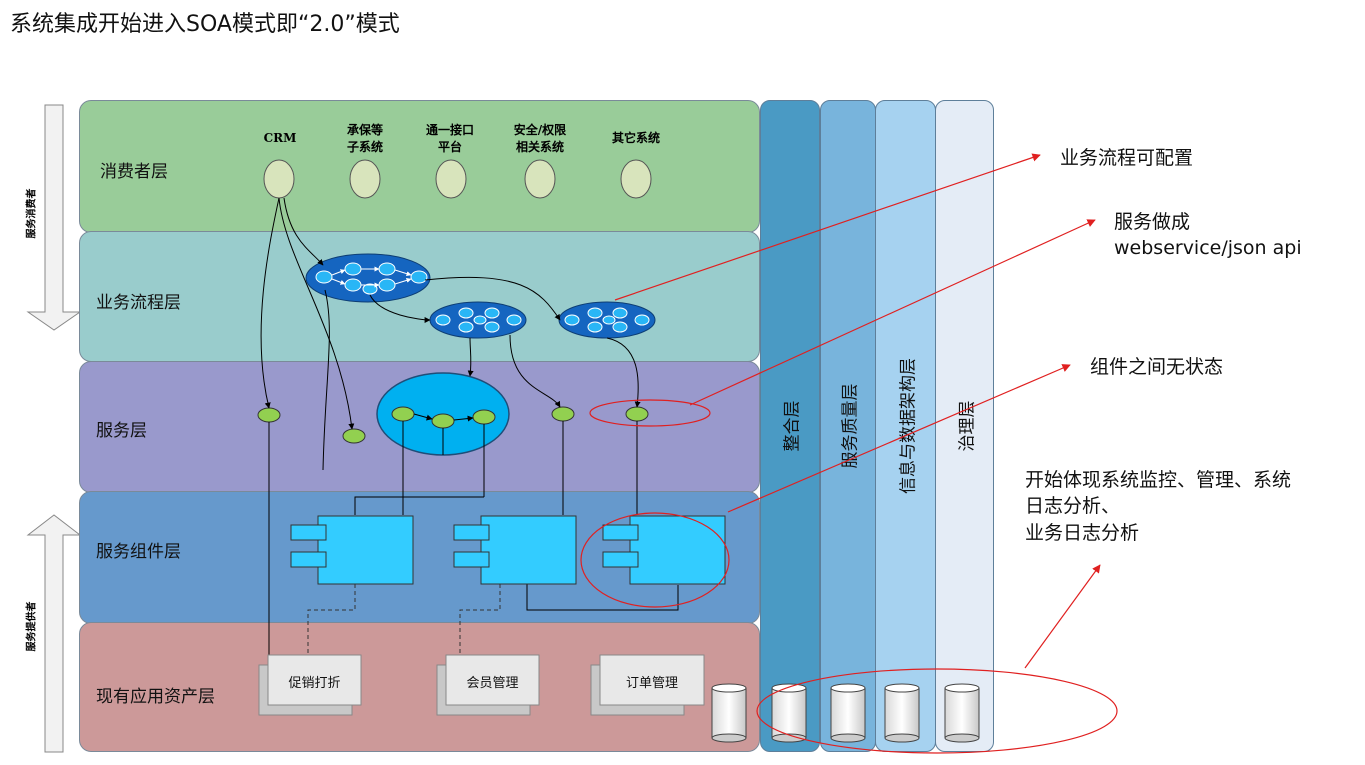 The width and height of the screenshot is (1365, 765). Describe the element at coordinates (314, 683) in the screenshot. I see `asset-promo-label: 促销打折` at that location.